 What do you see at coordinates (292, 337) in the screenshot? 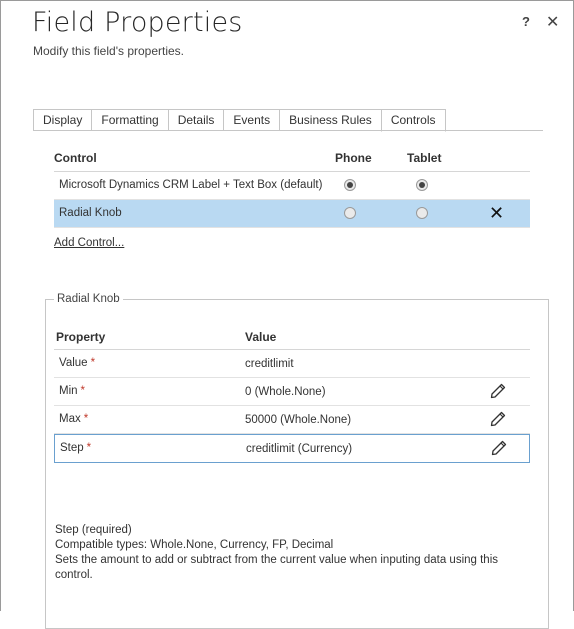
I see `properties-table-header: Property Value` at bounding box center [292, 337].